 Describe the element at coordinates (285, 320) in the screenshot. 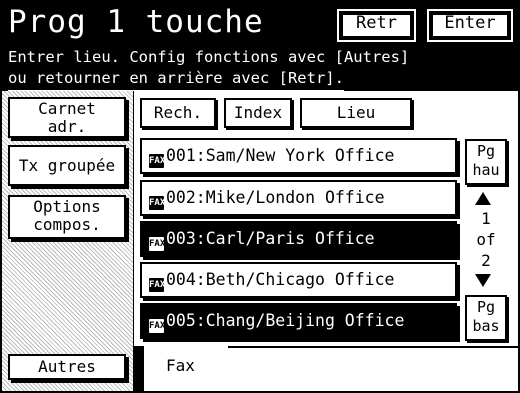

I see `entry-label: 005:Chang/Beijing Office` at that location.